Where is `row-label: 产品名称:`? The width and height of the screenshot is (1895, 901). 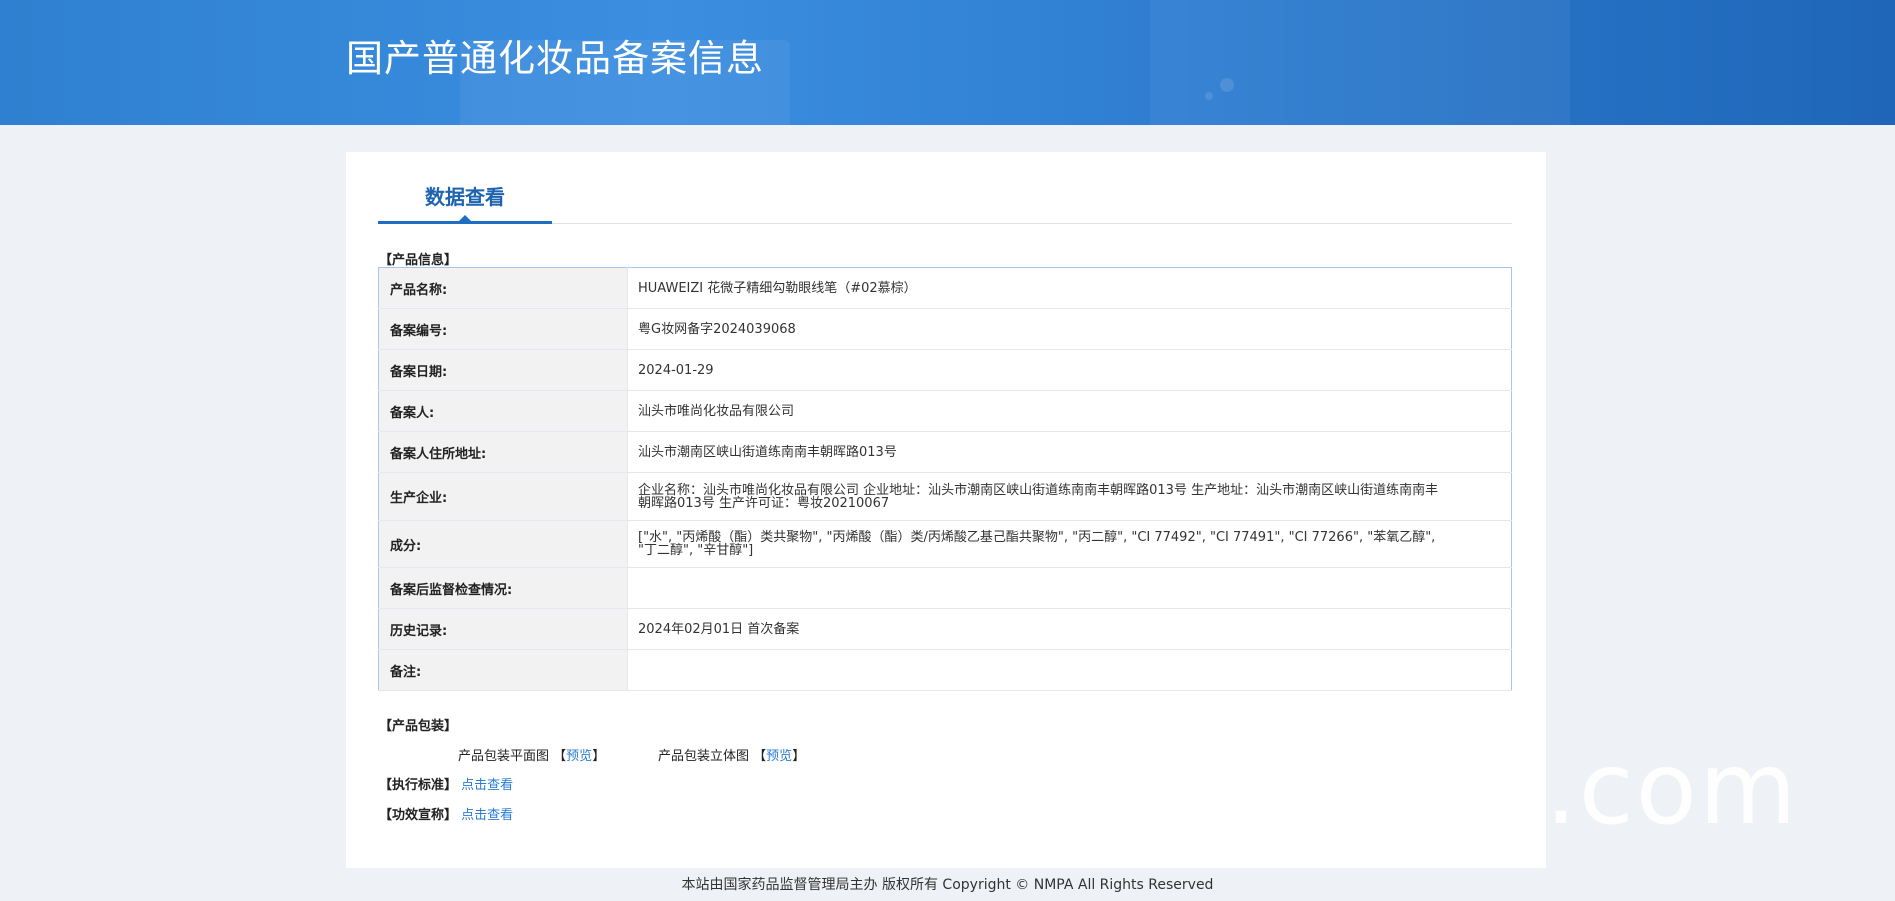 row-label: 产品名称: is located at coordinates (503, 288).